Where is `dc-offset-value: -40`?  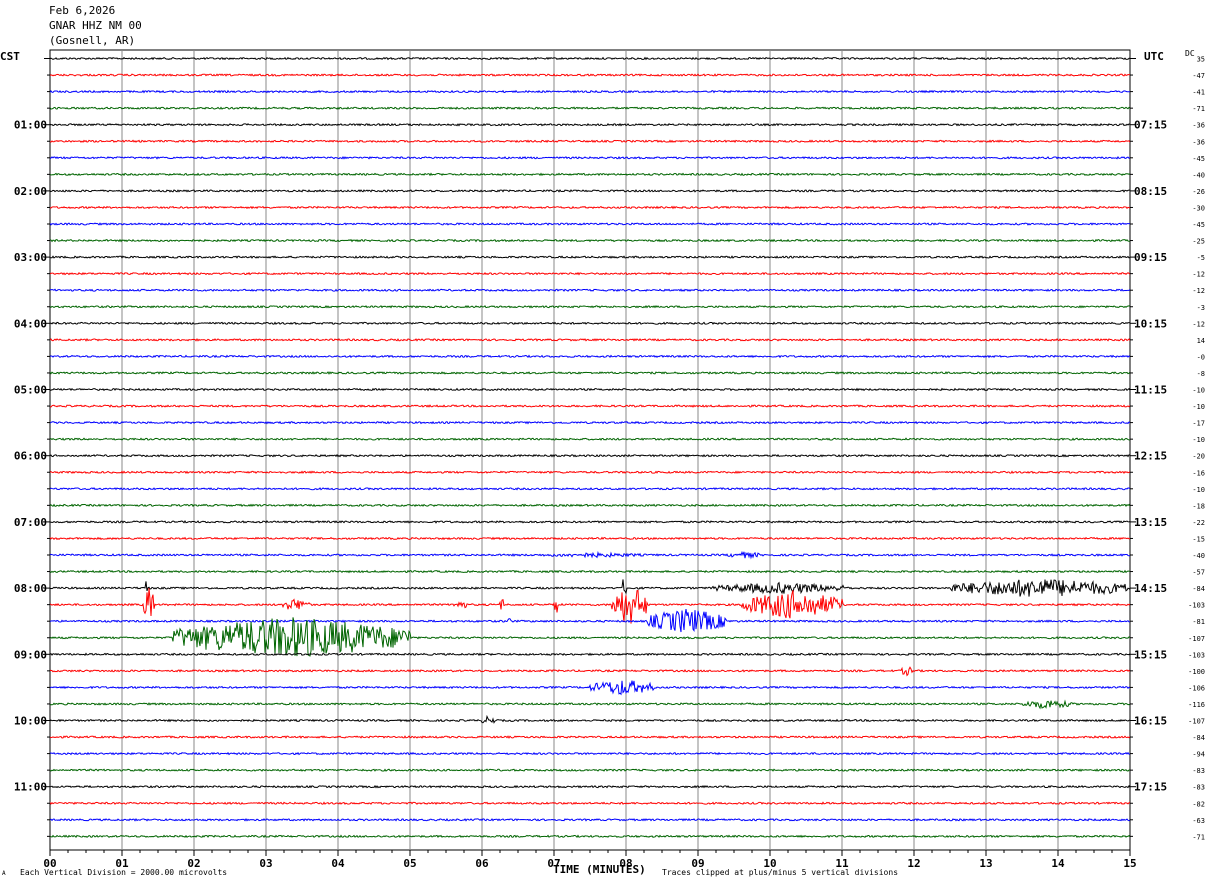 dc-offset-value: -40 is located at coordinates (1198, 556).